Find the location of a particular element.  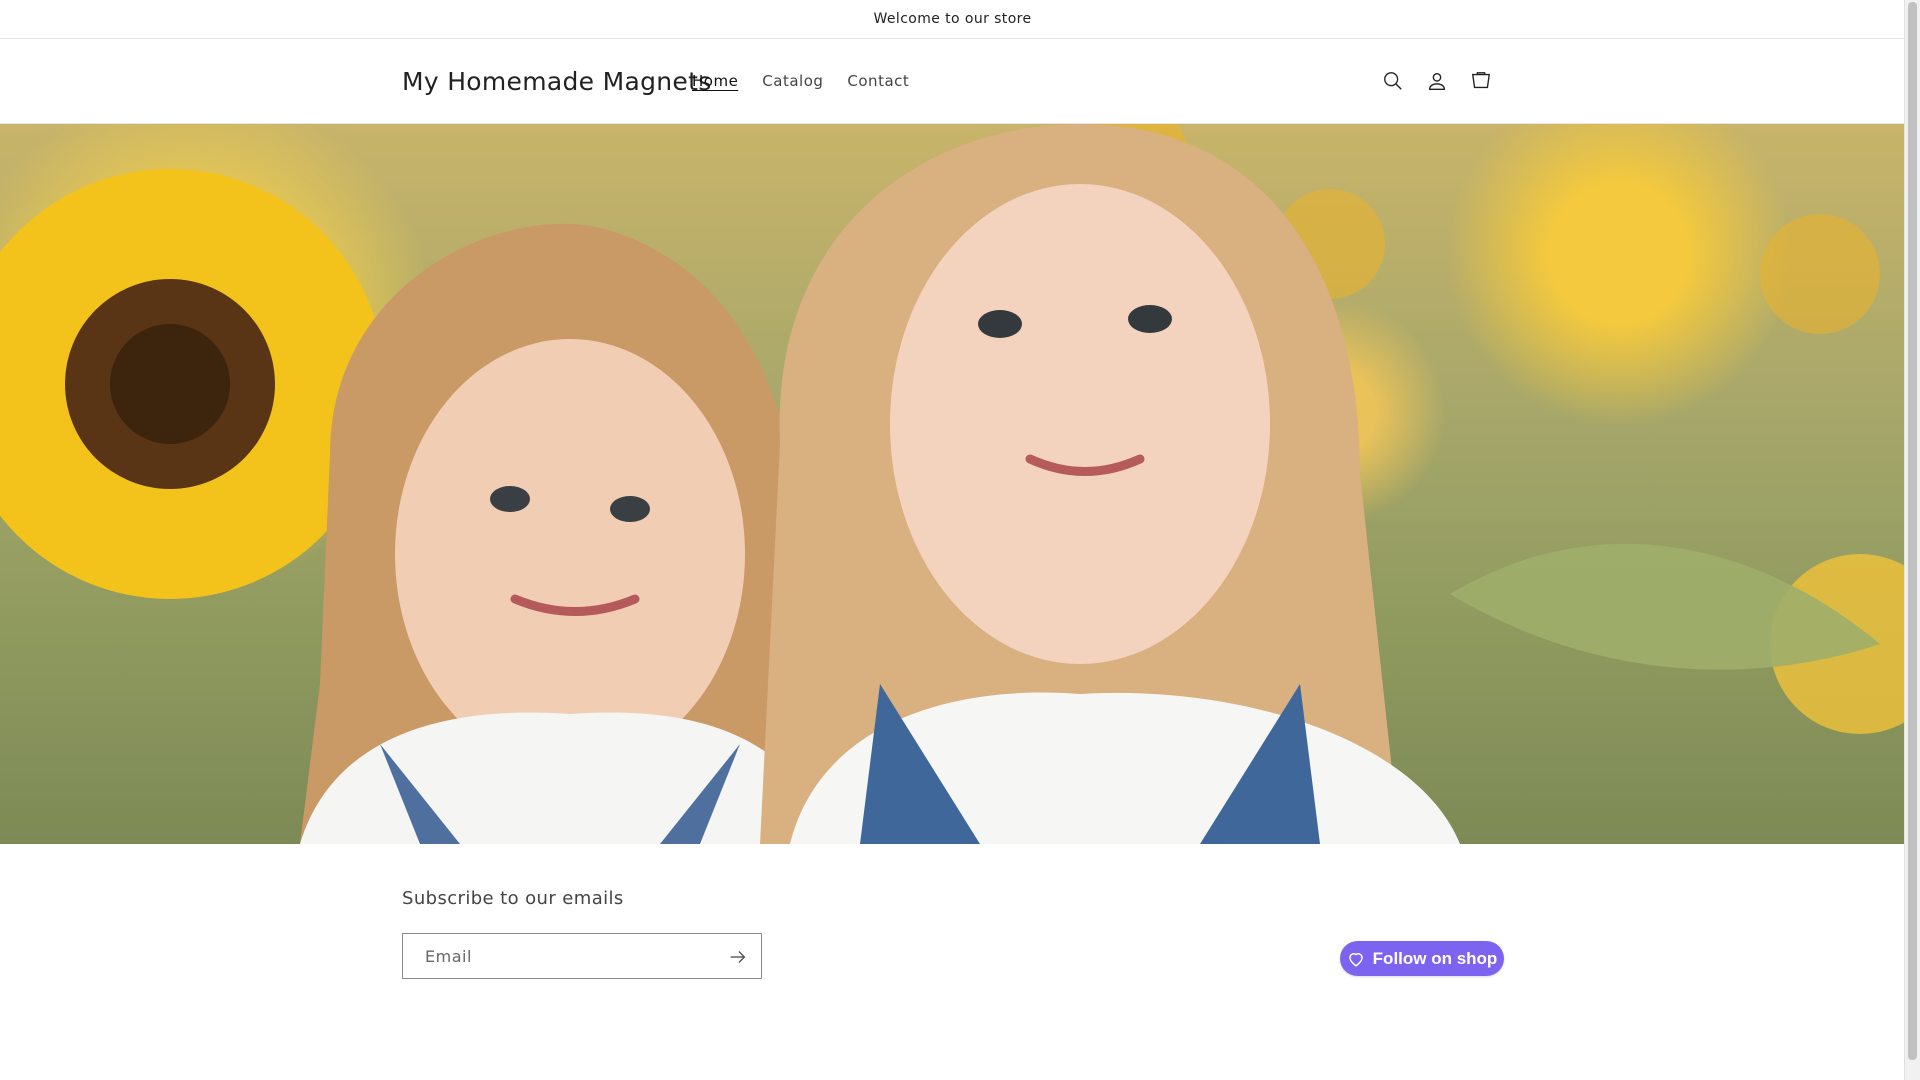

account-button is located at coordinates (1437, 81).